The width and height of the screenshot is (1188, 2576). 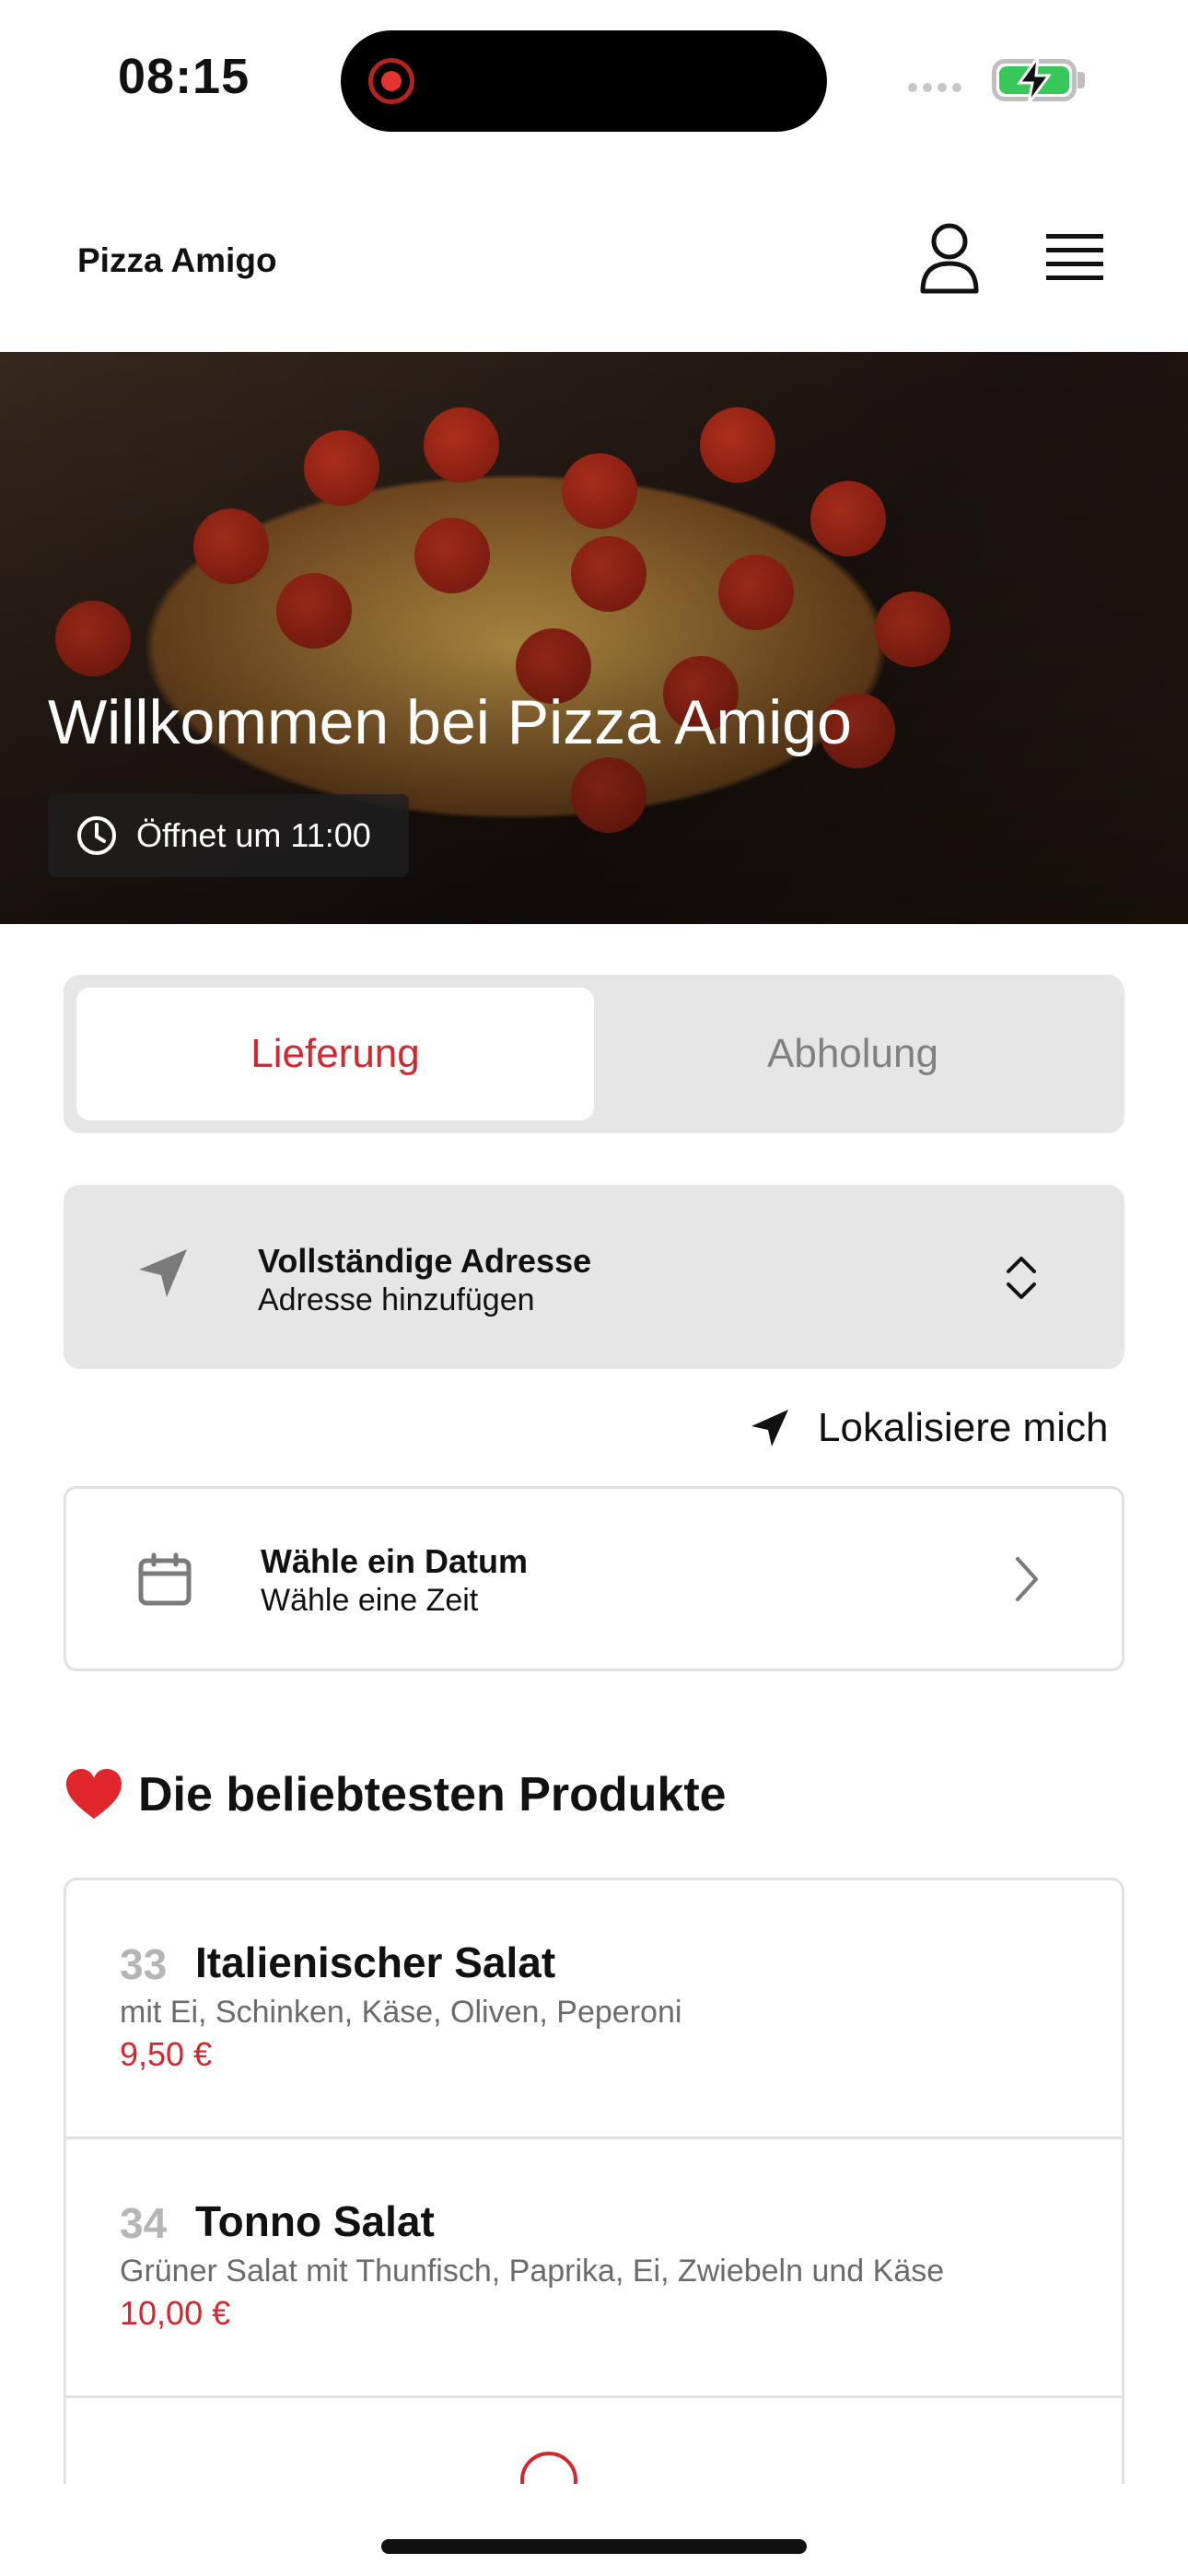 What do you see at coordinates (391, 81) in the screenshot?
I see `recording-indicator-icon` at bounding box center [391, 81].